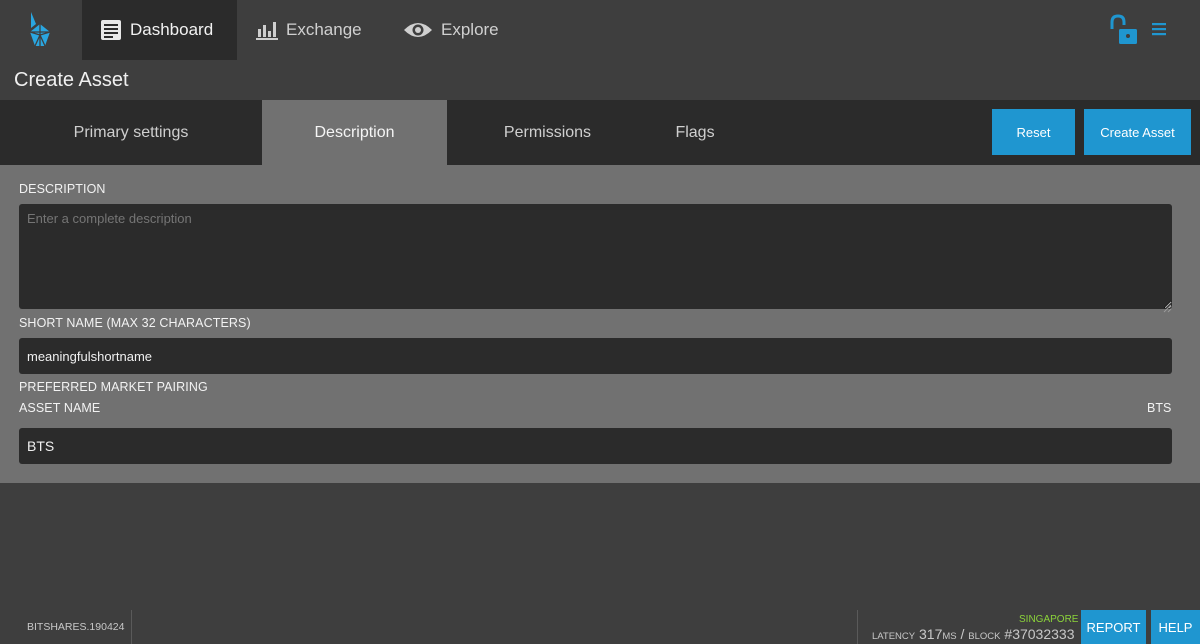  I want to click on latency-unit: ms, so click(949, 636).